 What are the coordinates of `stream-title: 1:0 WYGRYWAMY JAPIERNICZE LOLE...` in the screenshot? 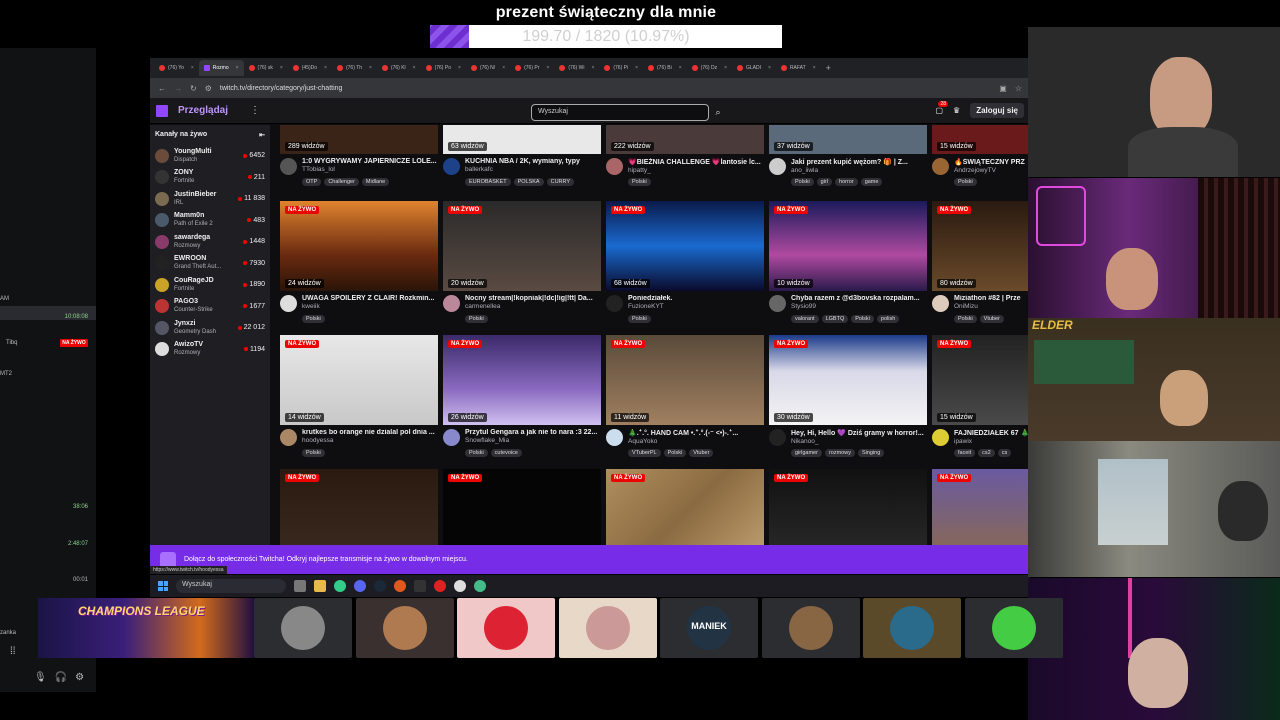 It's located at (370, 161).